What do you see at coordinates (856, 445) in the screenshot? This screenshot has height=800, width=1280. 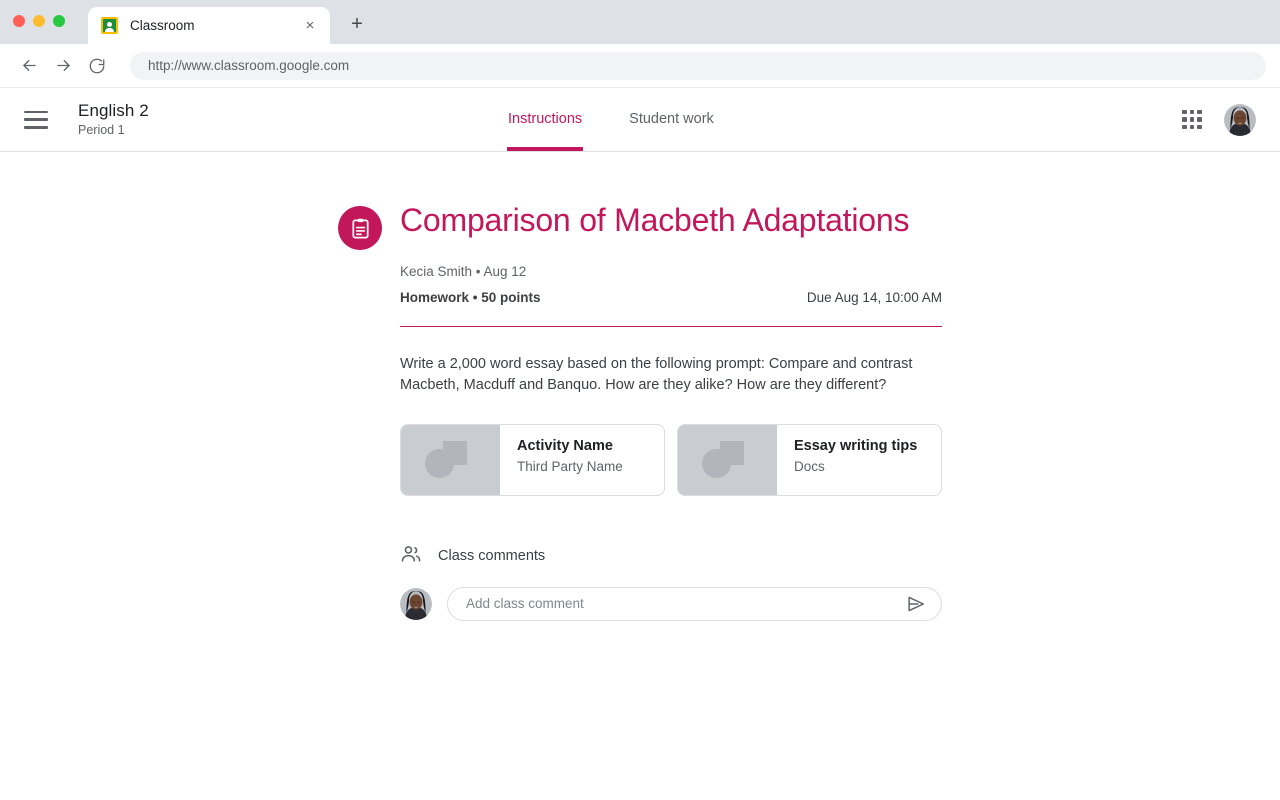 I see `attachment-title: Essay writing tips` at bounding box center [856, 445].